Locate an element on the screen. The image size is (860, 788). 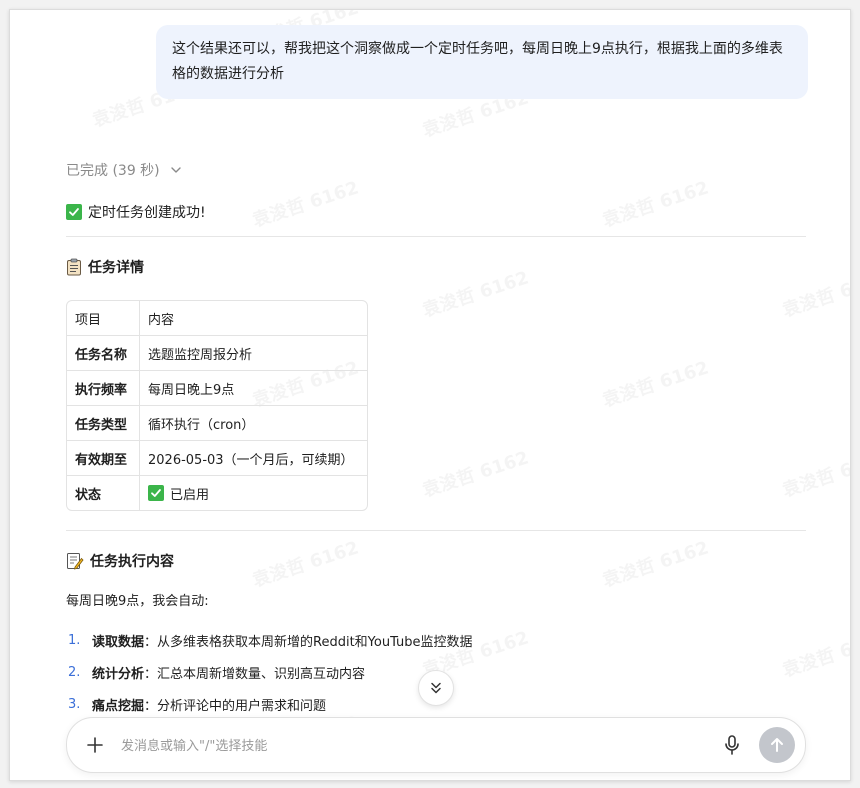
table-row: 任务类型 循环执行（cron） is located at coordinates (217, 423).